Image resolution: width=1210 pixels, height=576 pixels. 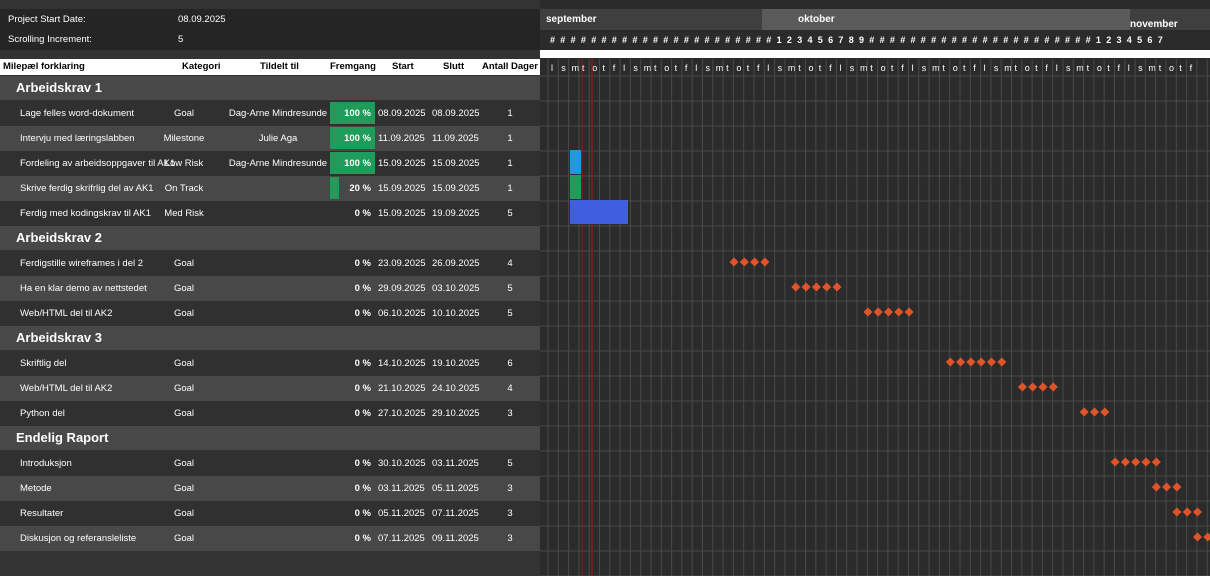 I want to click on task-assigned: Julie Aga, so click(x=278, y=138).